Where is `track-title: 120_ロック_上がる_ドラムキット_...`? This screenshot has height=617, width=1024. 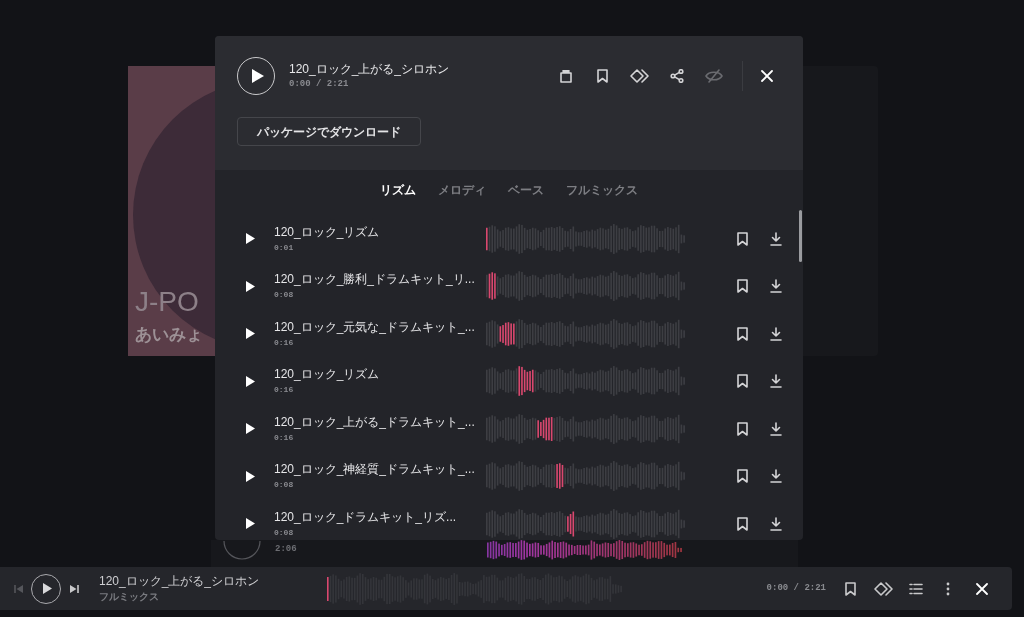
track-title: 120_ロック_上がる_ドラムキット_... is located at coordinates (375, 421).